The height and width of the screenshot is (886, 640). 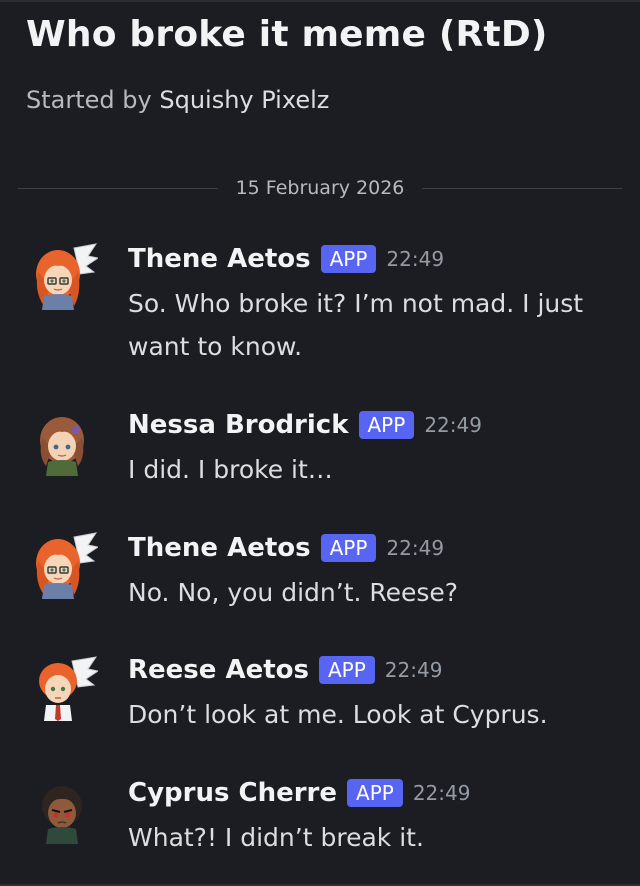 I want to click on started-by-prefix: Started by, so click(x=89, y=100).